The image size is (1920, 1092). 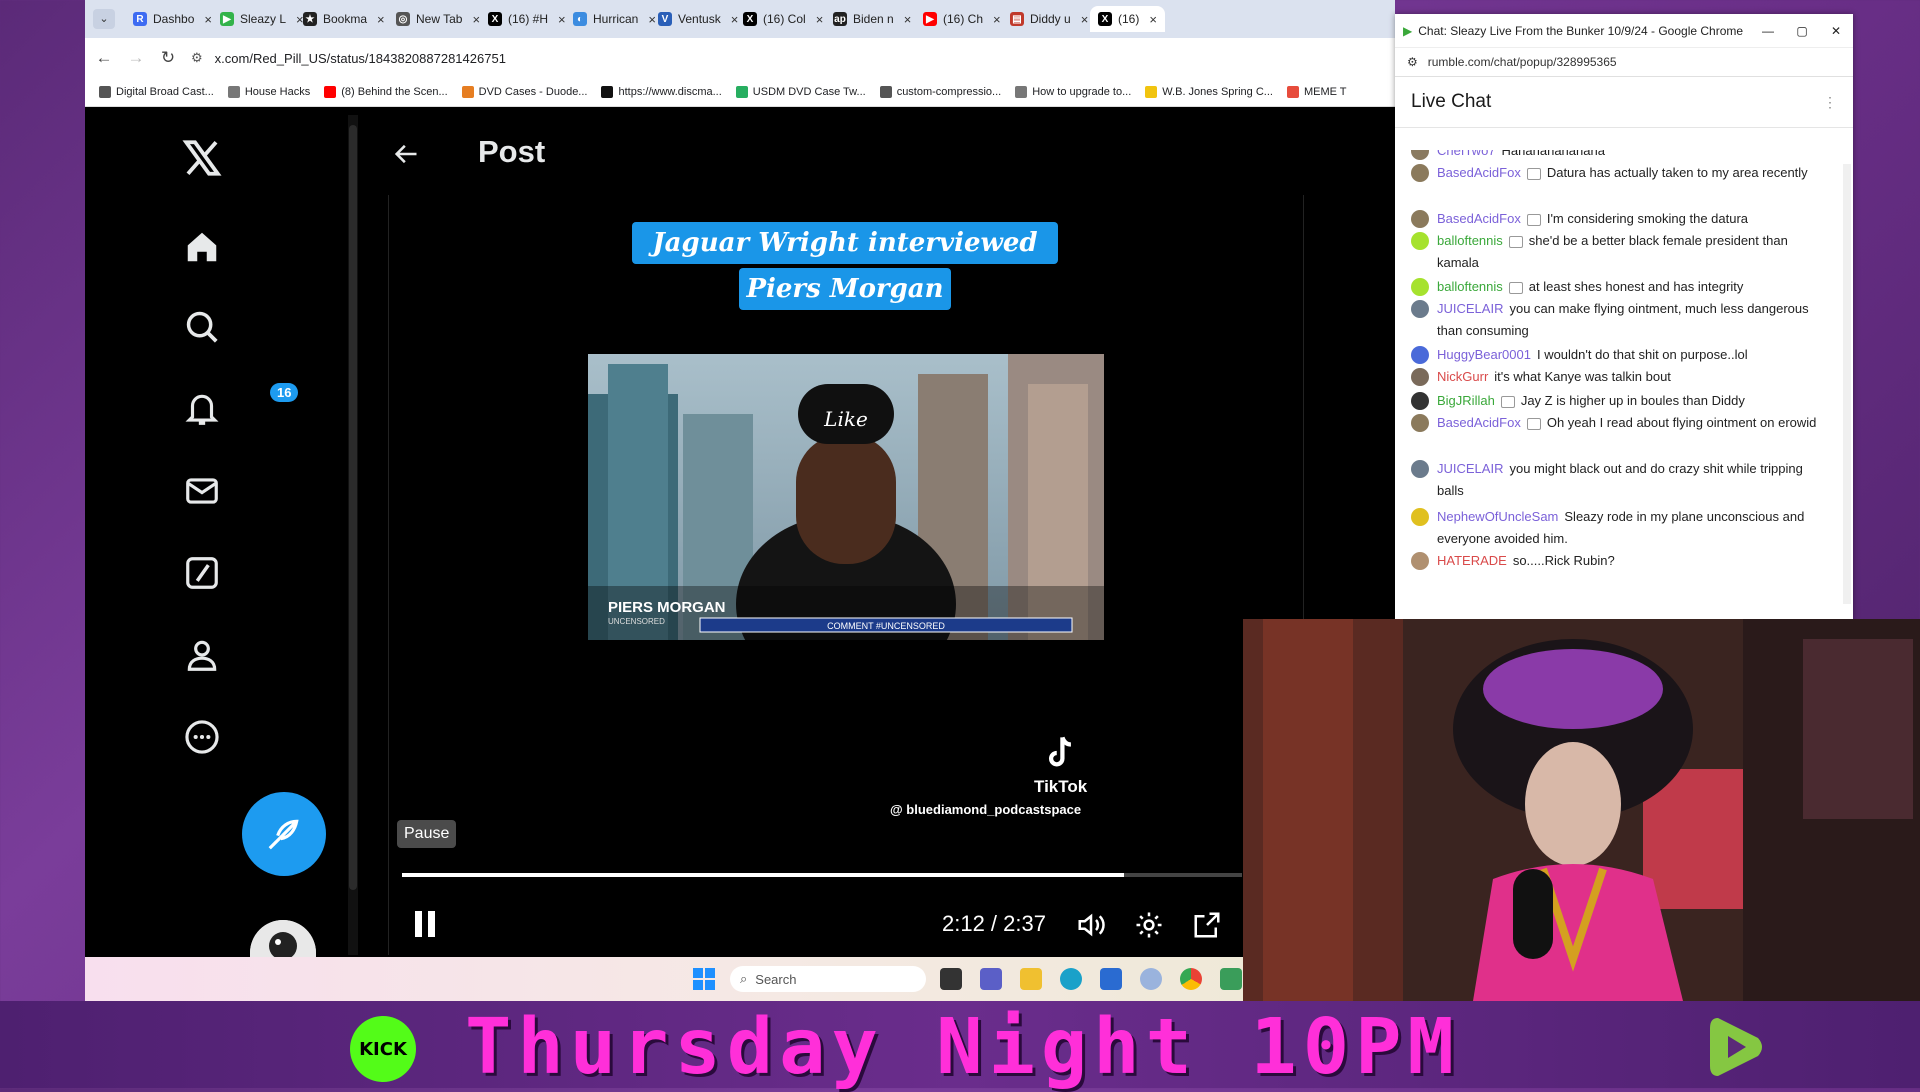 I want to click on teams-icon, so click(x=991, y=979).